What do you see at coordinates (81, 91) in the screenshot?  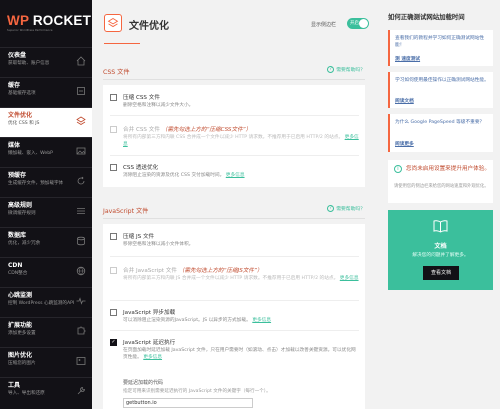 I see `cache-icon` at bounding box center [81, 91].